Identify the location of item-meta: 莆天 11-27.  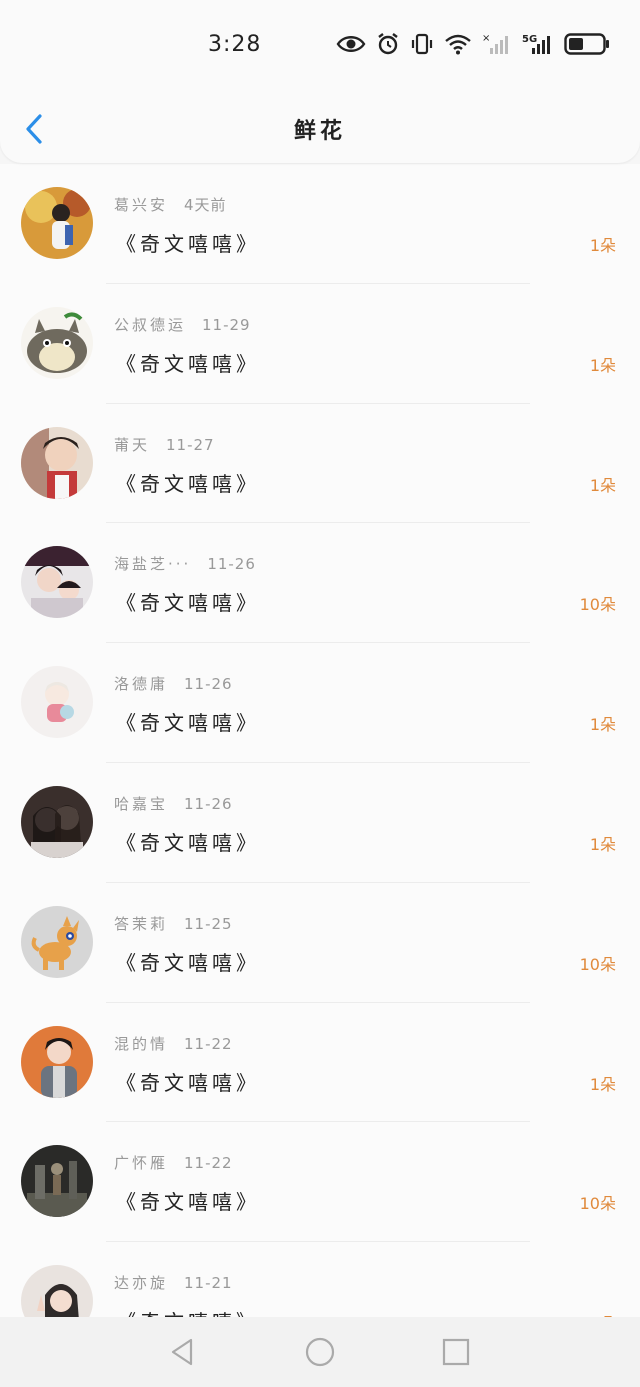
(164, 444).